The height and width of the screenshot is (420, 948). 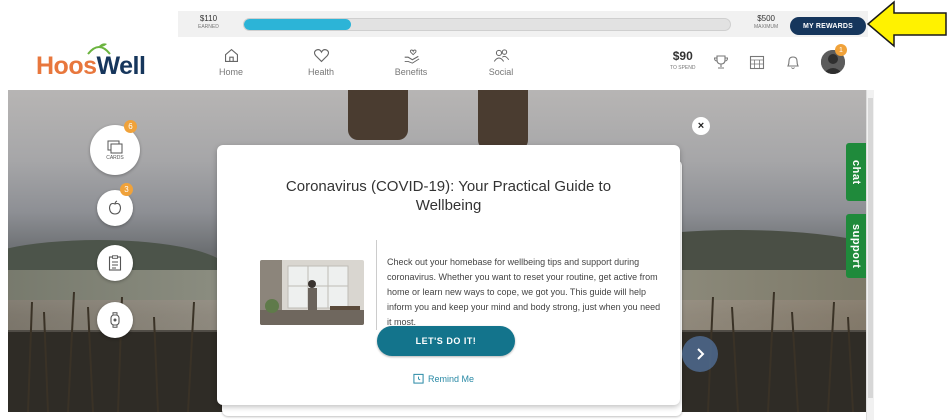 What do you see at coordinates (231, 55) in the screenshot?
I see `home-icon` at bounding box center [231, 55].